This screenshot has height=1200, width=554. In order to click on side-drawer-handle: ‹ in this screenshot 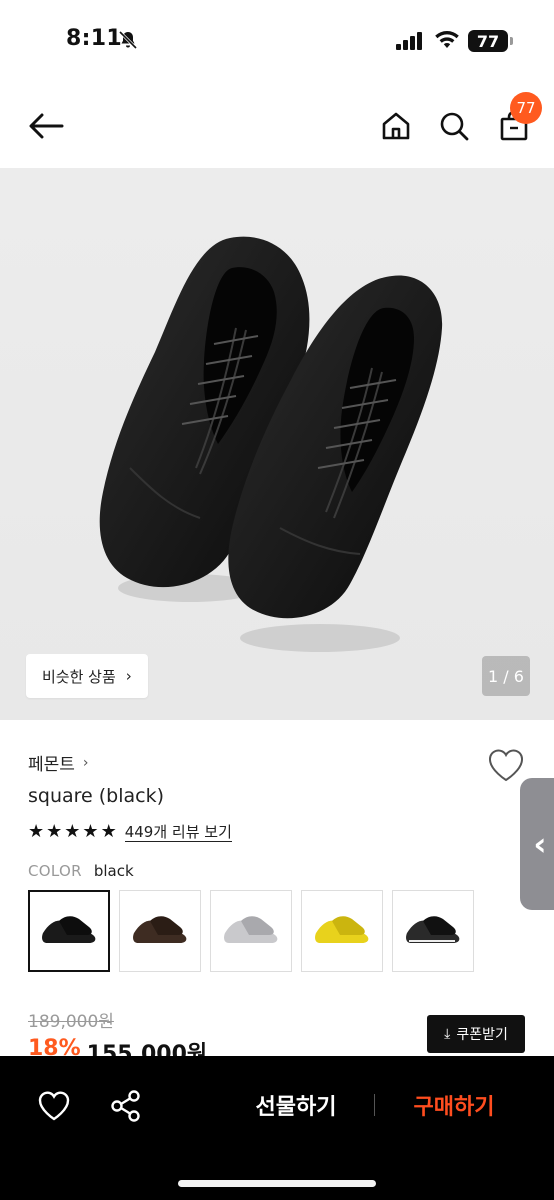, I will do `click(537, 844)`.